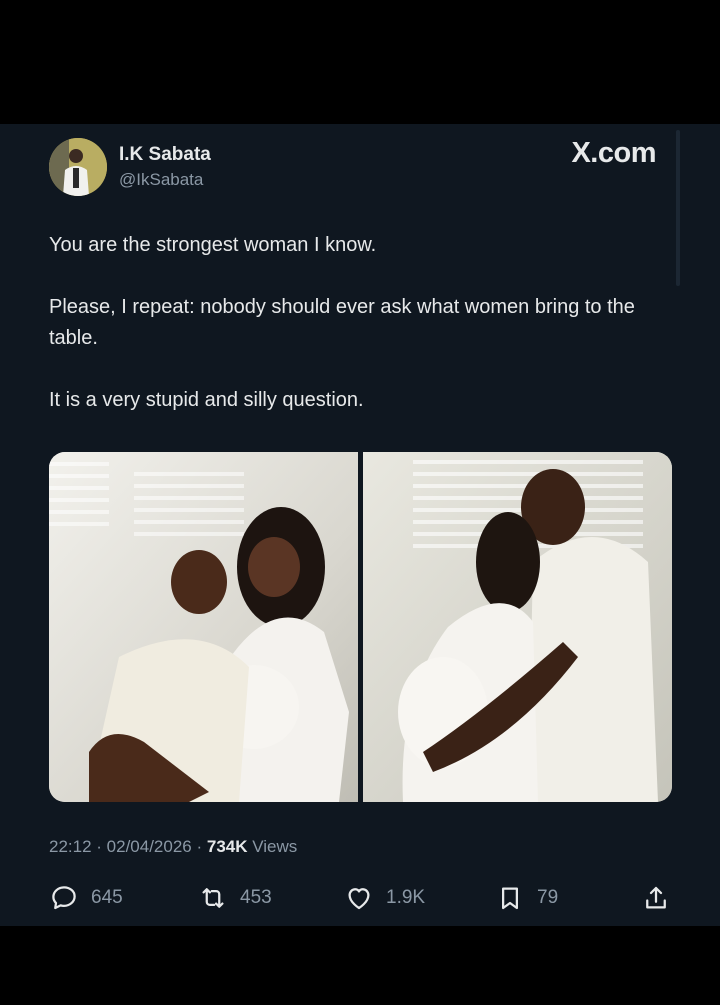 The width and height of the screenshot is (720, 1005). Describe the element at coordinates (510, 898) in the screenshot. I see `bookmark-icon` at that location.